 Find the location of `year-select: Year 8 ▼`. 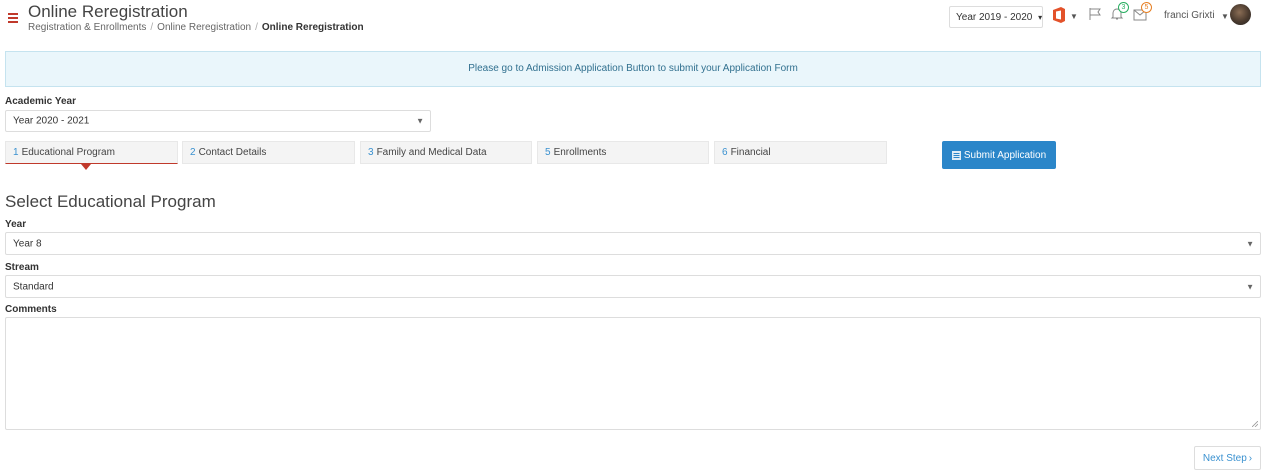

year-select: Year 8 ▼ is located at coordinates (633, 243).